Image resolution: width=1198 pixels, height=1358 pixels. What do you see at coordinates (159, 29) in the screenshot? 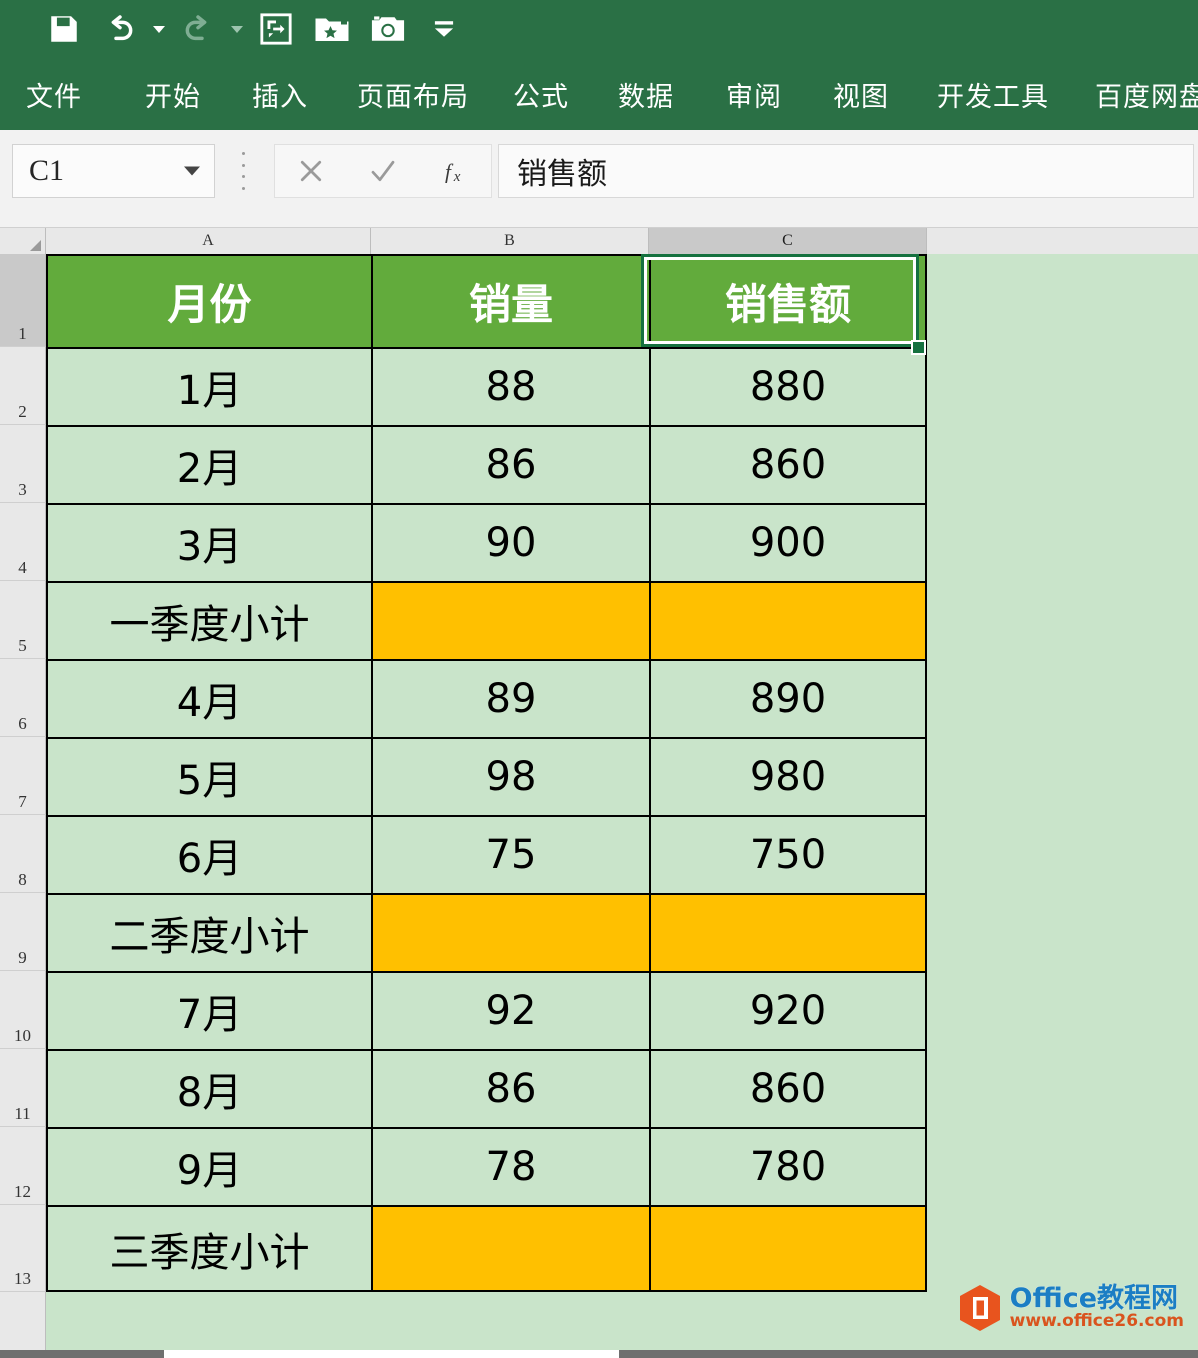
I see `undo-dropdown-icon` at bounding box center [159, 29].